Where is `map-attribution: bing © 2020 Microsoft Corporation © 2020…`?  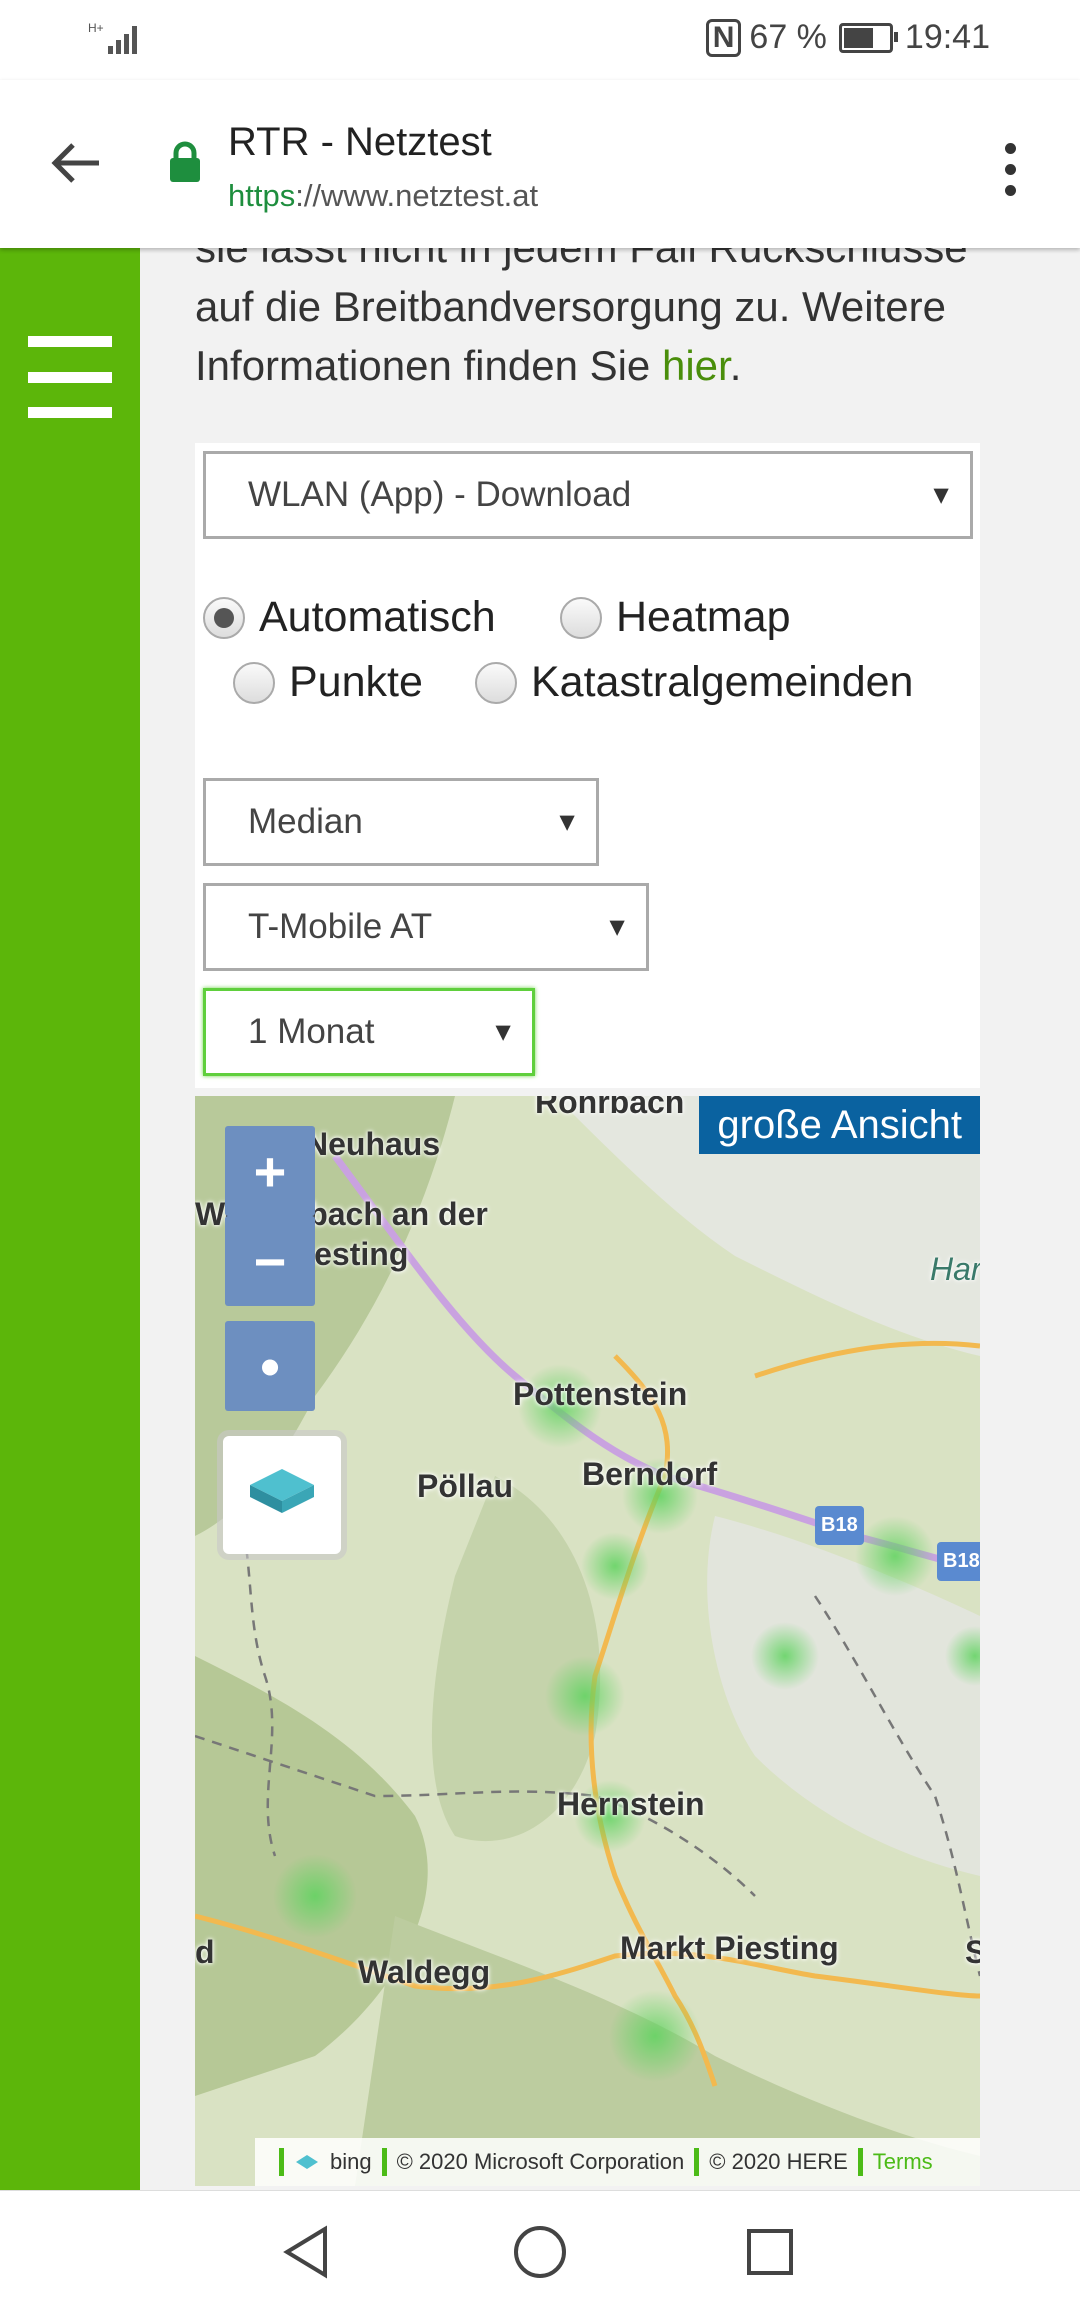
map-attribution: bing © 2020 Microsoft Corporation © 2020… is located at coordinates (617, 2162).